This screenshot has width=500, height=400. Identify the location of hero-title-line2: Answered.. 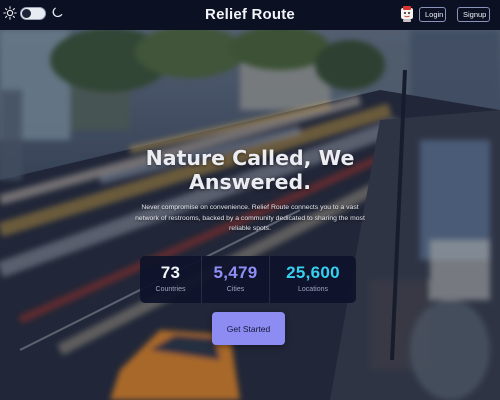
(250, 182).